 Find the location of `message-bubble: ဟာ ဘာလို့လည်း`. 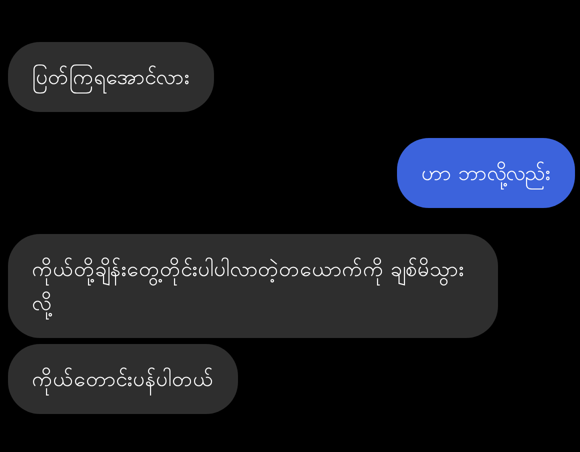

message-bubble: ဟာ ဘာလို့လည်း is located at coordinates (486, 173).